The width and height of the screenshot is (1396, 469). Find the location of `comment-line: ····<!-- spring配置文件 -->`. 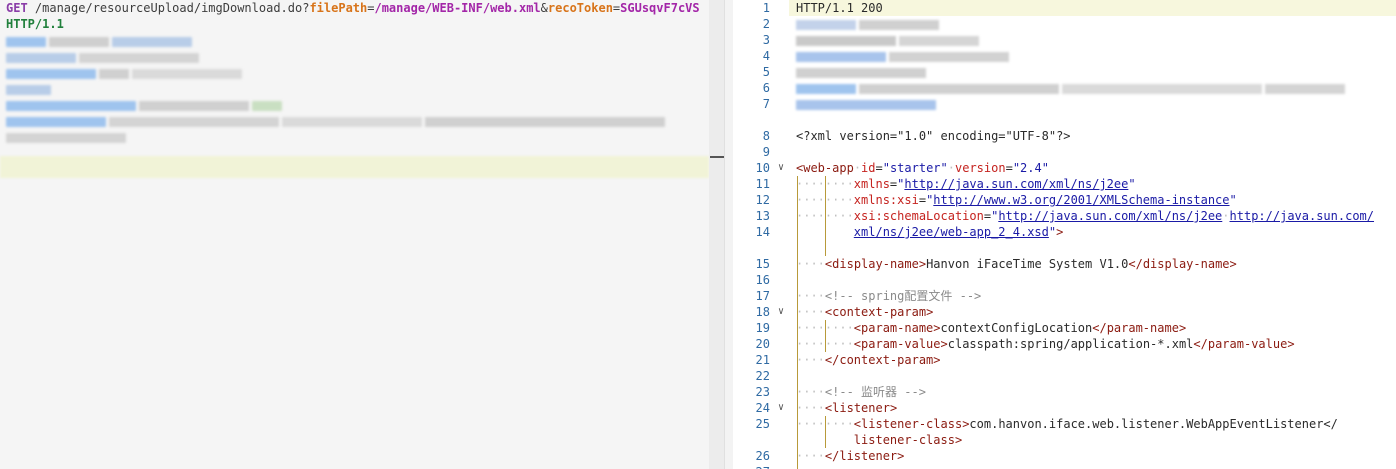

comment-line: ····<!-- spring配置文件 --> is located at coordinates (889, 296).